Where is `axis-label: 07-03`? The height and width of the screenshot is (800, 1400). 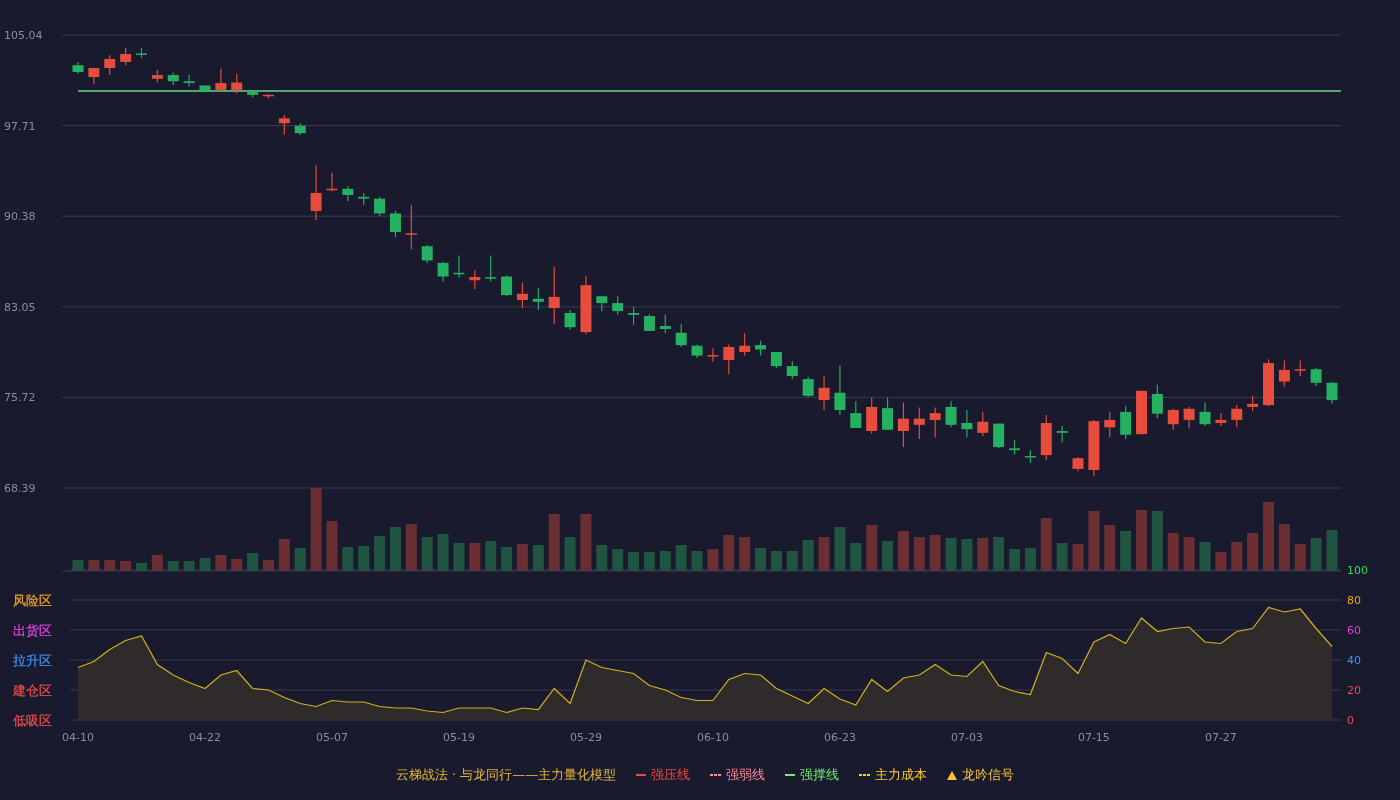 axis-label: 07-03 is located at coordinates (966, 737).